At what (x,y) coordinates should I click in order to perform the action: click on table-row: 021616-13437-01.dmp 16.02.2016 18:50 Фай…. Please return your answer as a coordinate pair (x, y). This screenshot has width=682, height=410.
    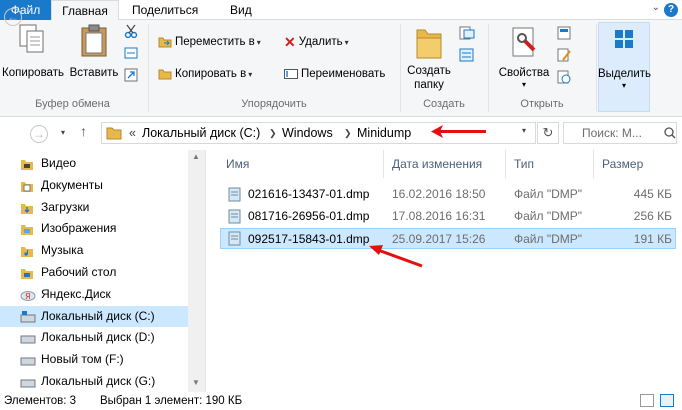
    Looking at the image, I should click on (448, 194).